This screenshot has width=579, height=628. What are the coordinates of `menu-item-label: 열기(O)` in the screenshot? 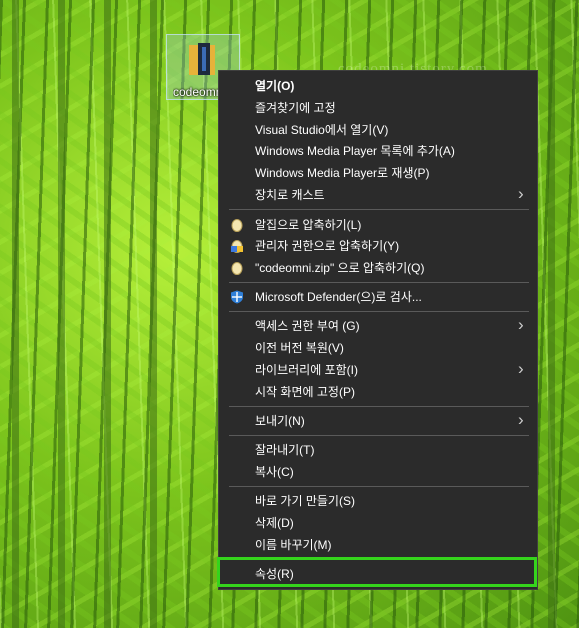 It's located at (275, 86).